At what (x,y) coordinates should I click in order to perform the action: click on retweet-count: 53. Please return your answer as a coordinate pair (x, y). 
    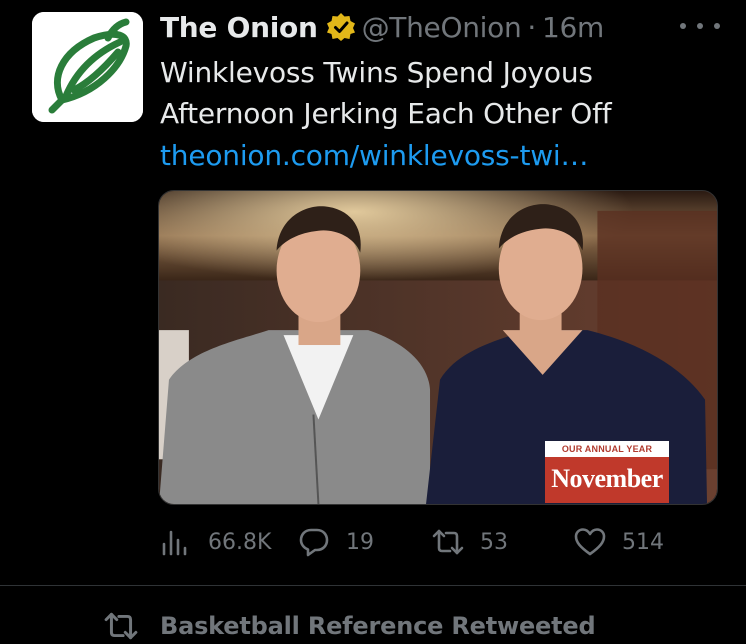
    Looking at the image, I should click on (494, 542).